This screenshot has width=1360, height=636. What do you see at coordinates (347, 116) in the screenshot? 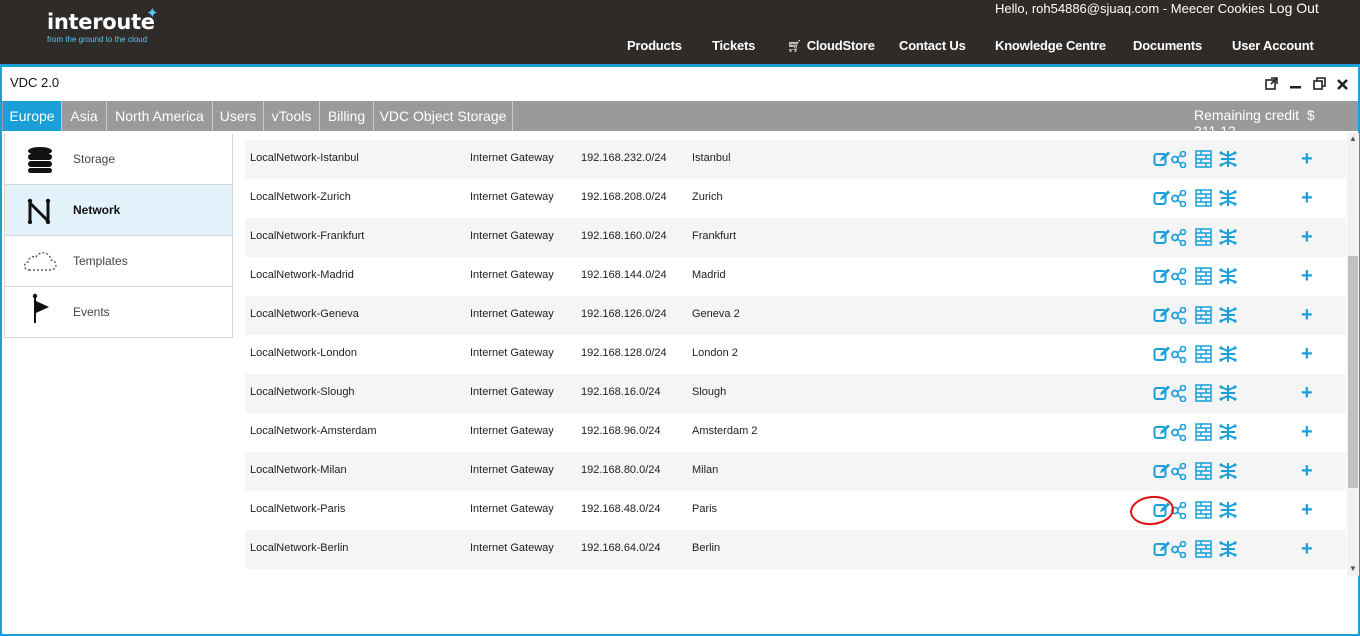
I see `tab-billing: Billing` at bounding box center [347, 116].